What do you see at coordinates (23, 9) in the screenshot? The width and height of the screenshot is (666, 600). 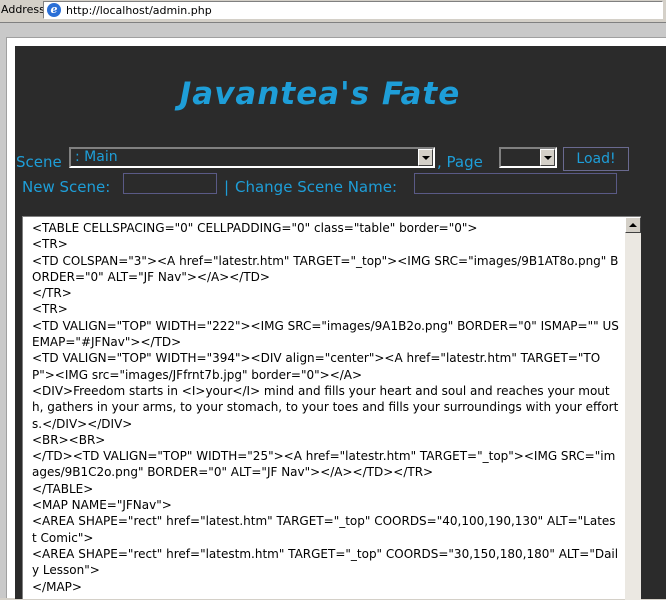 I see `address-label: Address` at bounding box center [23, 9].